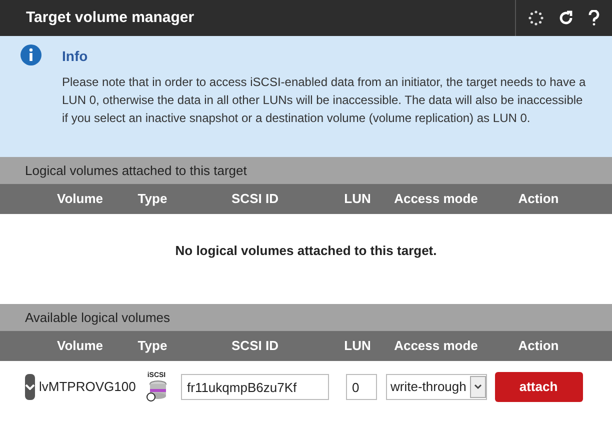  Describe the element at coordinates (306, 317) in the screenshot. I see `section-header: Available logical volumes` at that location.